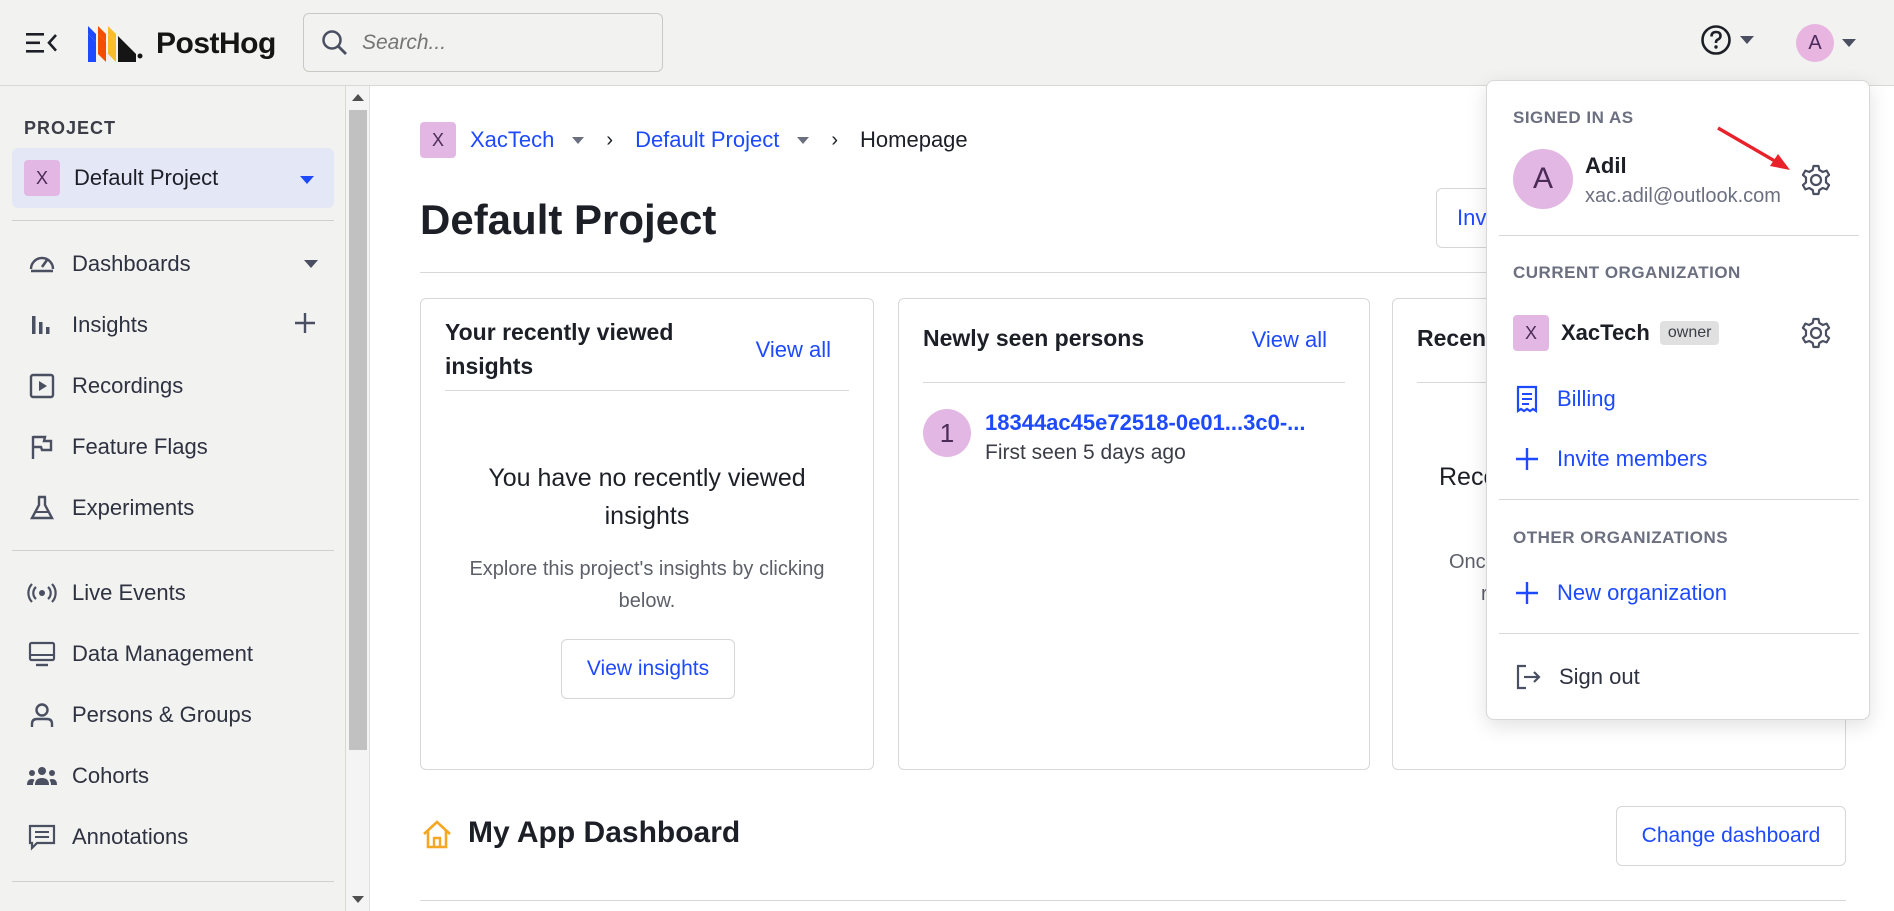 This screenshot has height=911, width=1894. I want to click on page-title: Default Project, so click(568, 219).